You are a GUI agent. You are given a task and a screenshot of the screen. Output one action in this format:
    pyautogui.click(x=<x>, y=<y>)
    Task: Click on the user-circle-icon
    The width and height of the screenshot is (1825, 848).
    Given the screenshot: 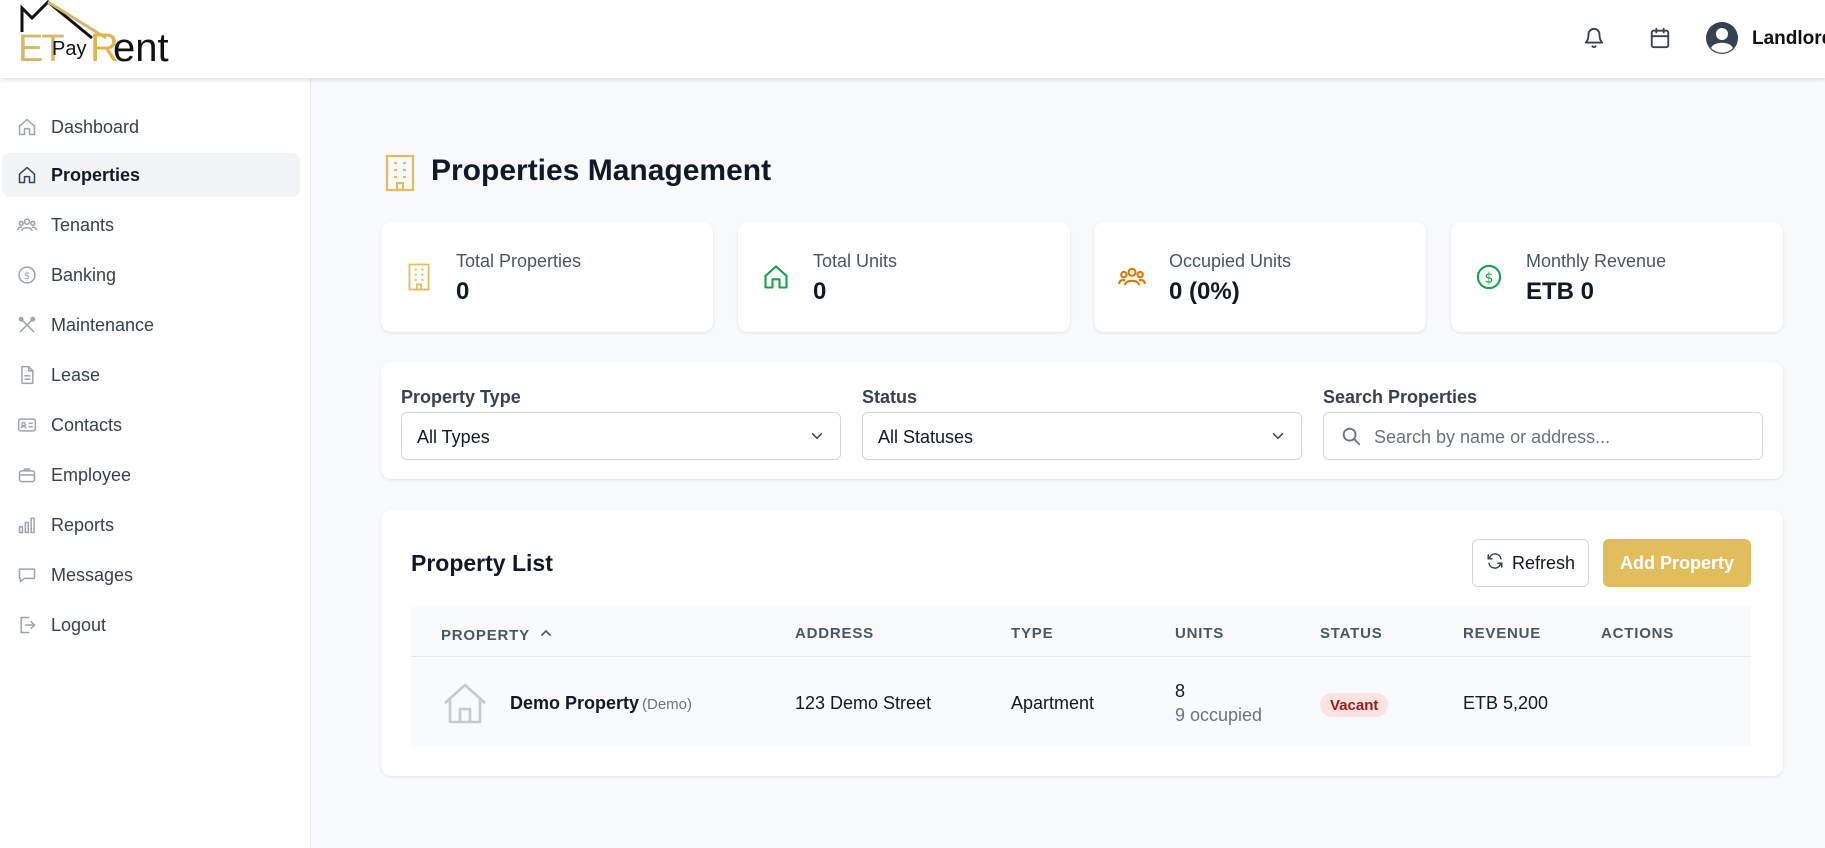 What is the action you would take?
    pyautogui.click(x=1722, y=38)
    